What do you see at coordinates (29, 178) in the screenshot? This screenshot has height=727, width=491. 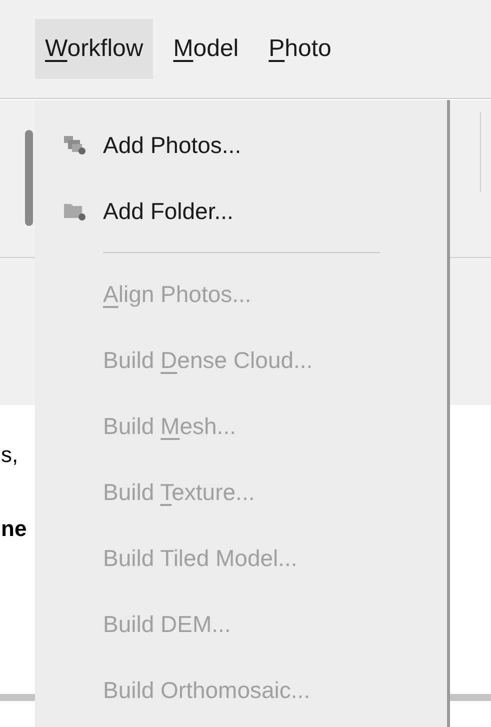 I see `panel-handle` at bounding box center [29, 178].